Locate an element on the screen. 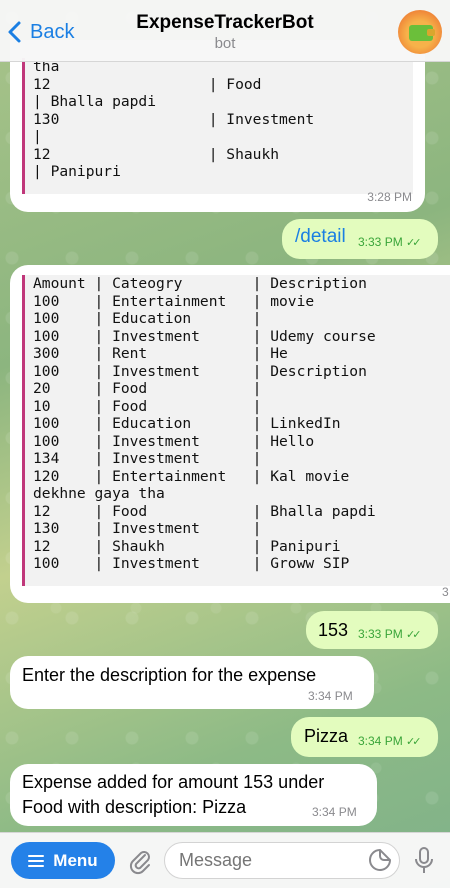 This screenshot has width=450, height=888. outgoing-message-detail: /detail 3:33 PM ✓✓ is located at coordinates (360, 239).